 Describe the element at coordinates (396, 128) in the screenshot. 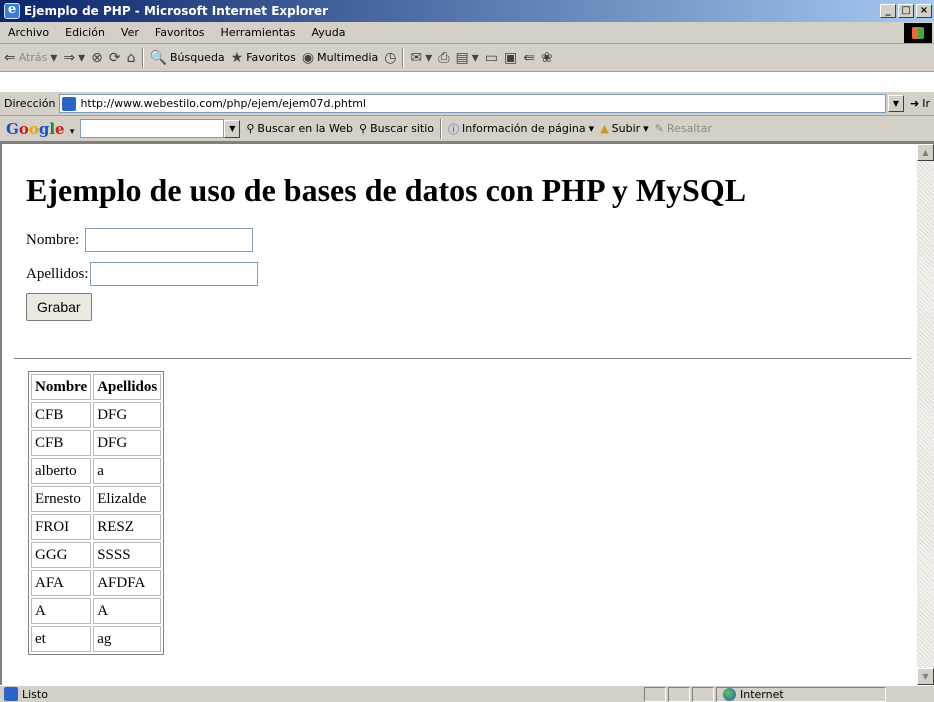

I see `search-site-button: ⚲ Buscar sitio` at that location.